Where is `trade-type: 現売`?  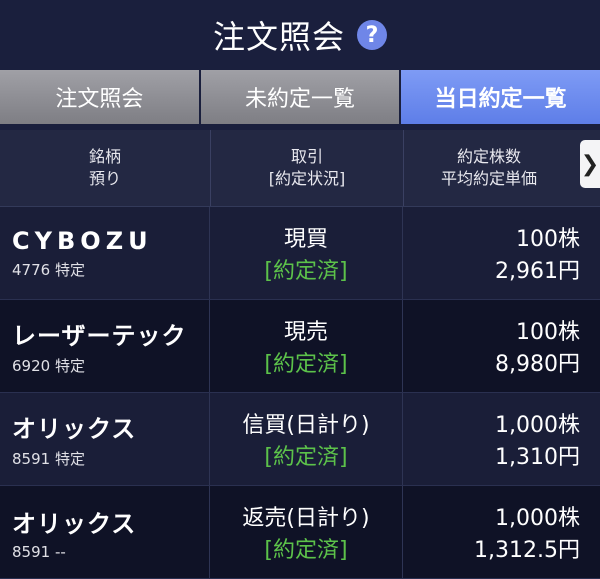
trade-type: 現売 is located at coordinates (305, 332).